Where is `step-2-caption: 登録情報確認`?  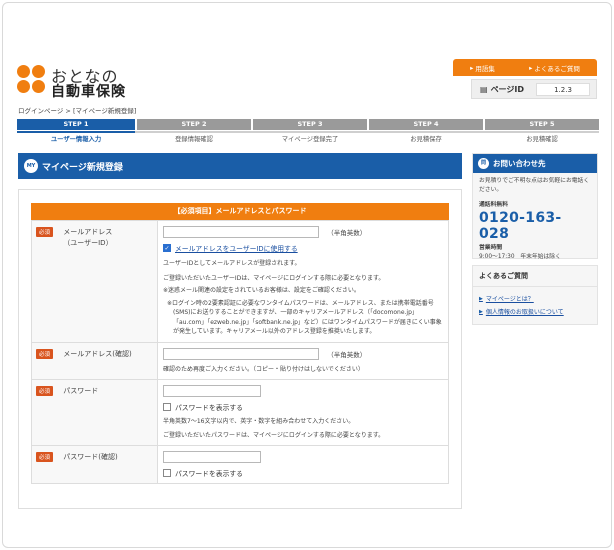
step-2-caption: 登録情報確認 is located at coordinates (194, 139).